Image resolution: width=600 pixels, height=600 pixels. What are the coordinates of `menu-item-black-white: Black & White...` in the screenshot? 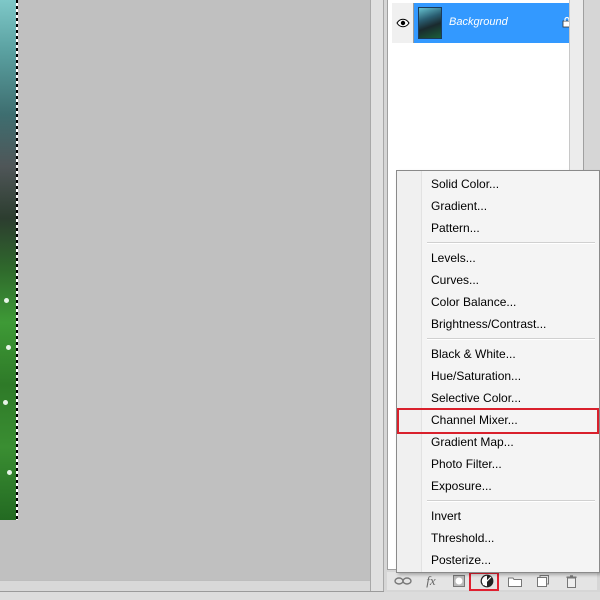 It's located at (473, 354).